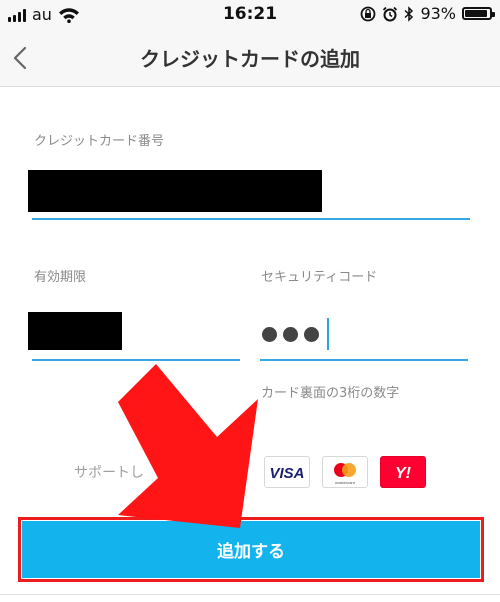 The width and height of the screenshot is (500, 602). Describe the element at coordinates (345, 482) in the screenshot. I see `mastercard-label: mastercard` at that location.